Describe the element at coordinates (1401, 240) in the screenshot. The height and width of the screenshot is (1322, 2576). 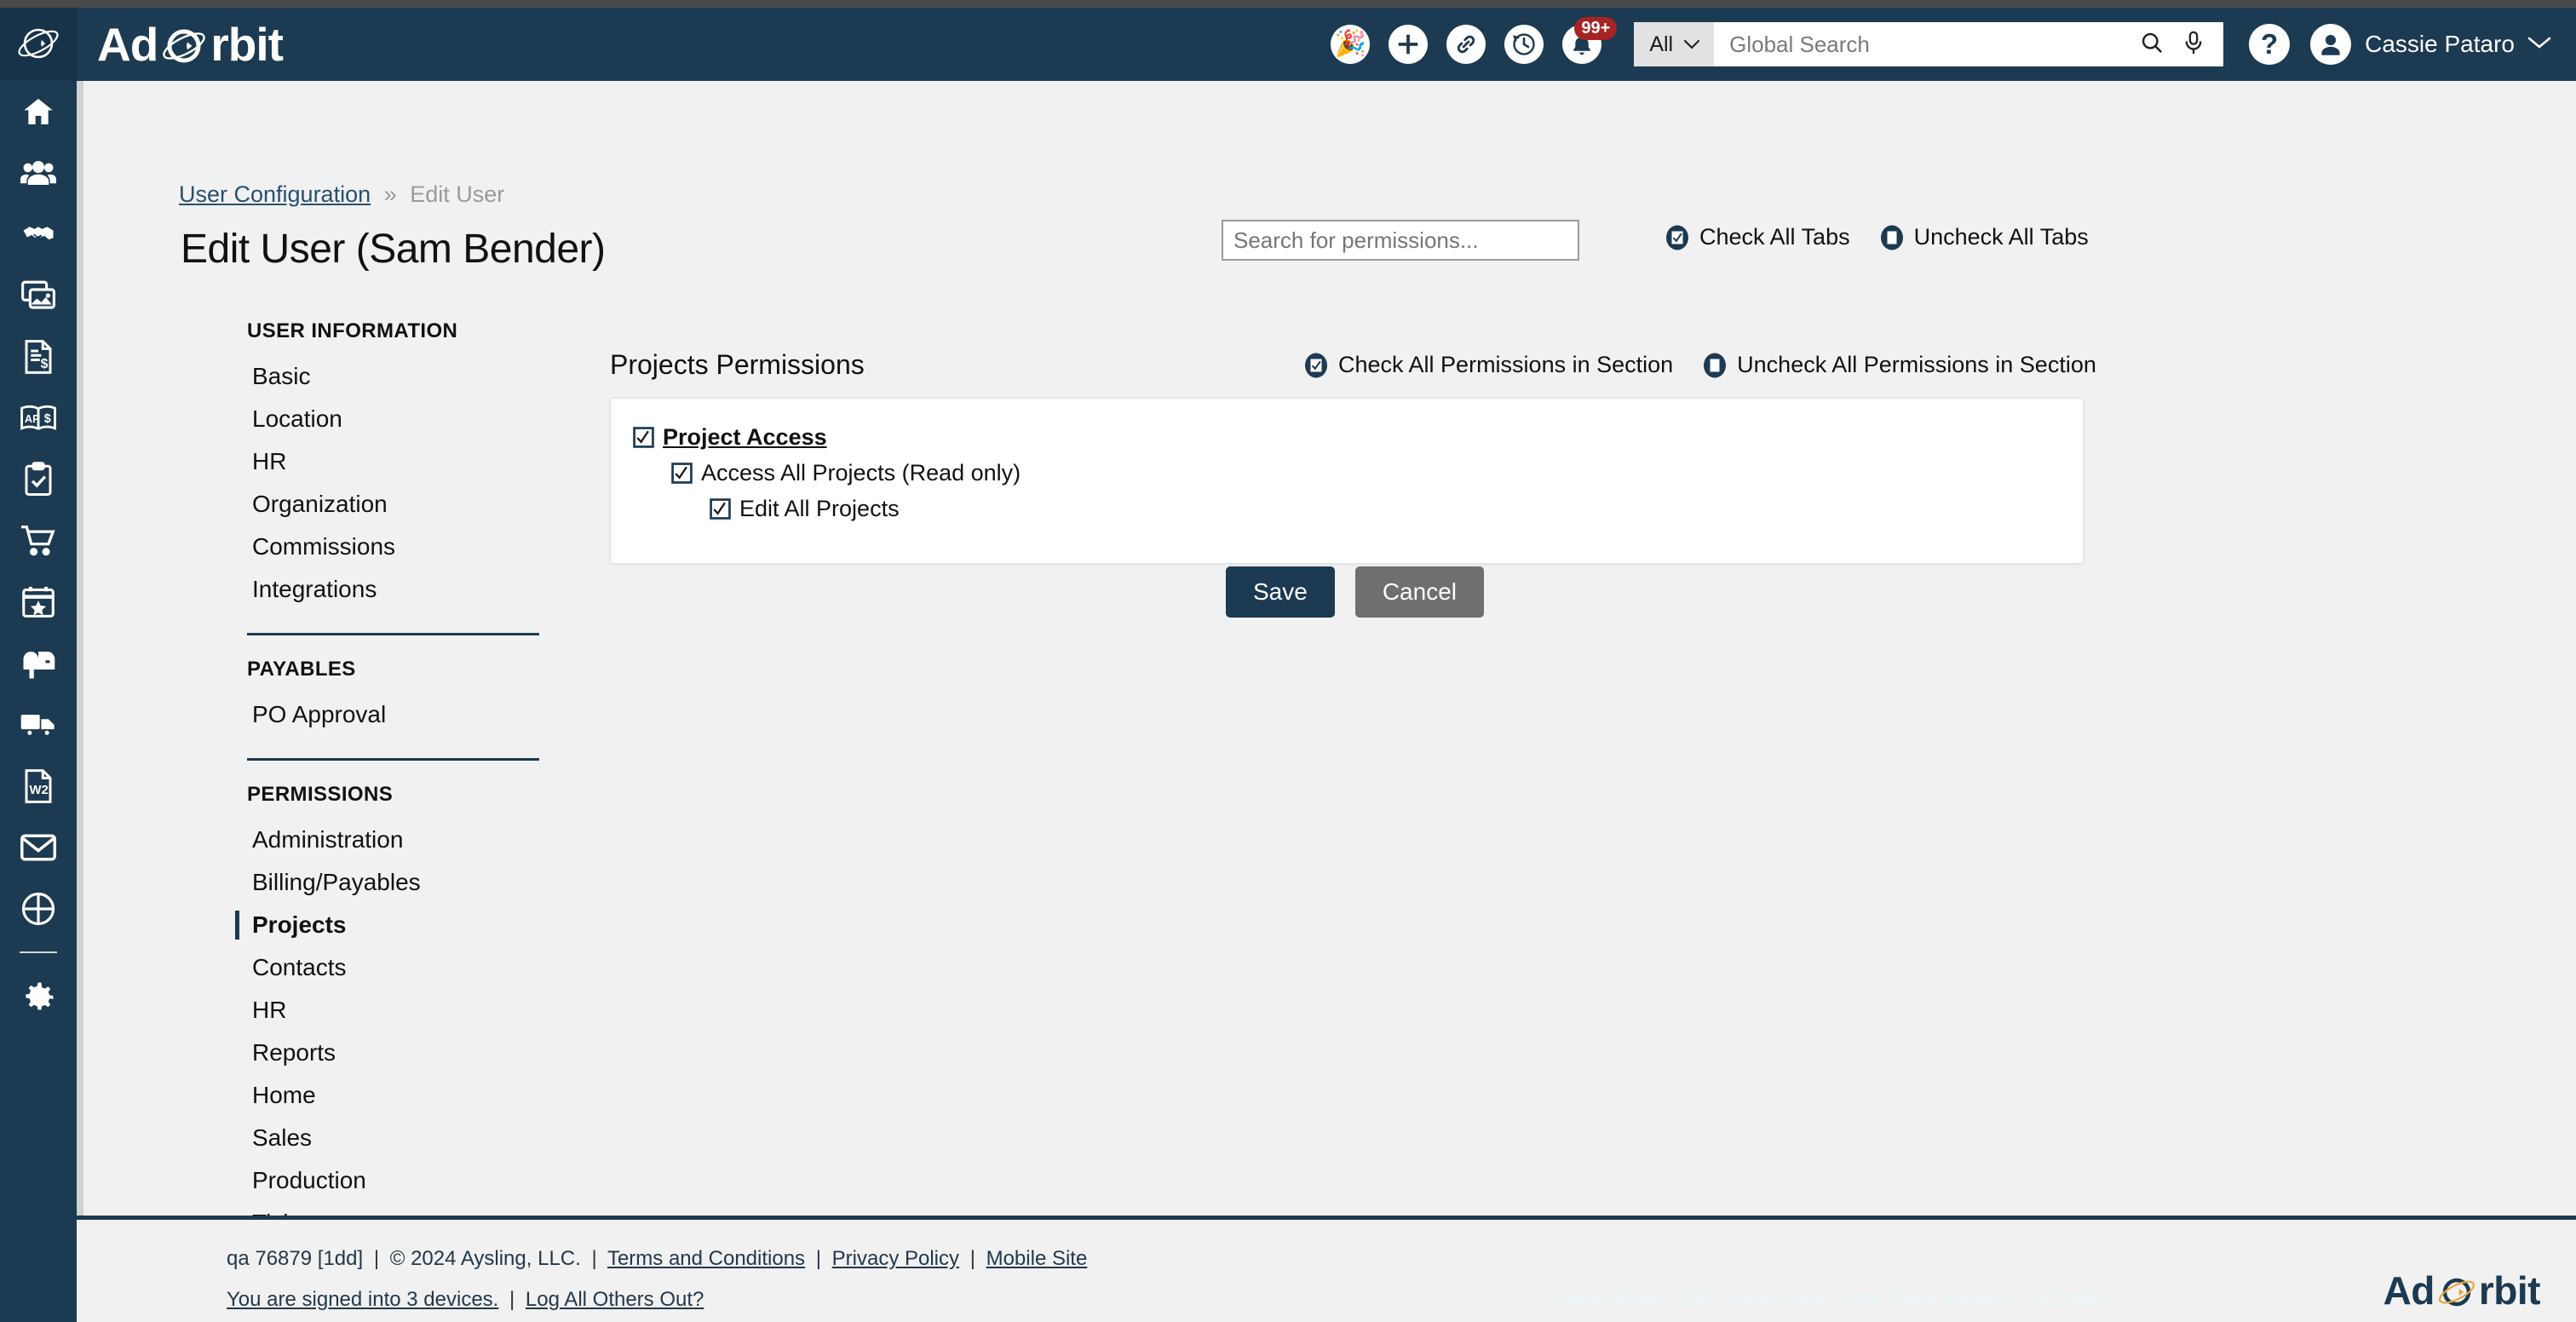
I see `permission-search-input` at that location.